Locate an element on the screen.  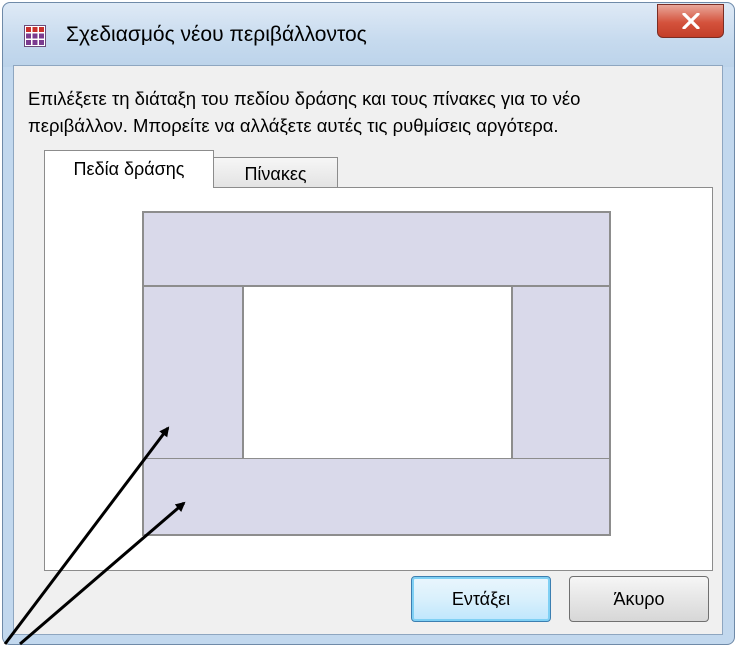
pane-top is located at coordinates (376, 249).